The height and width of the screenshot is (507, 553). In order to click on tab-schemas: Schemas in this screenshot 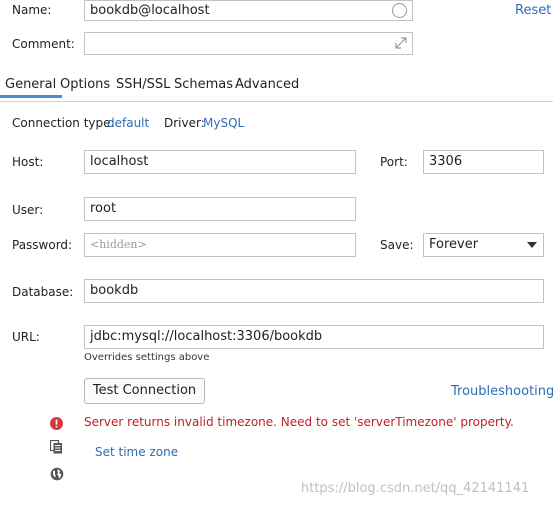, I will do `click(203, 84)`.